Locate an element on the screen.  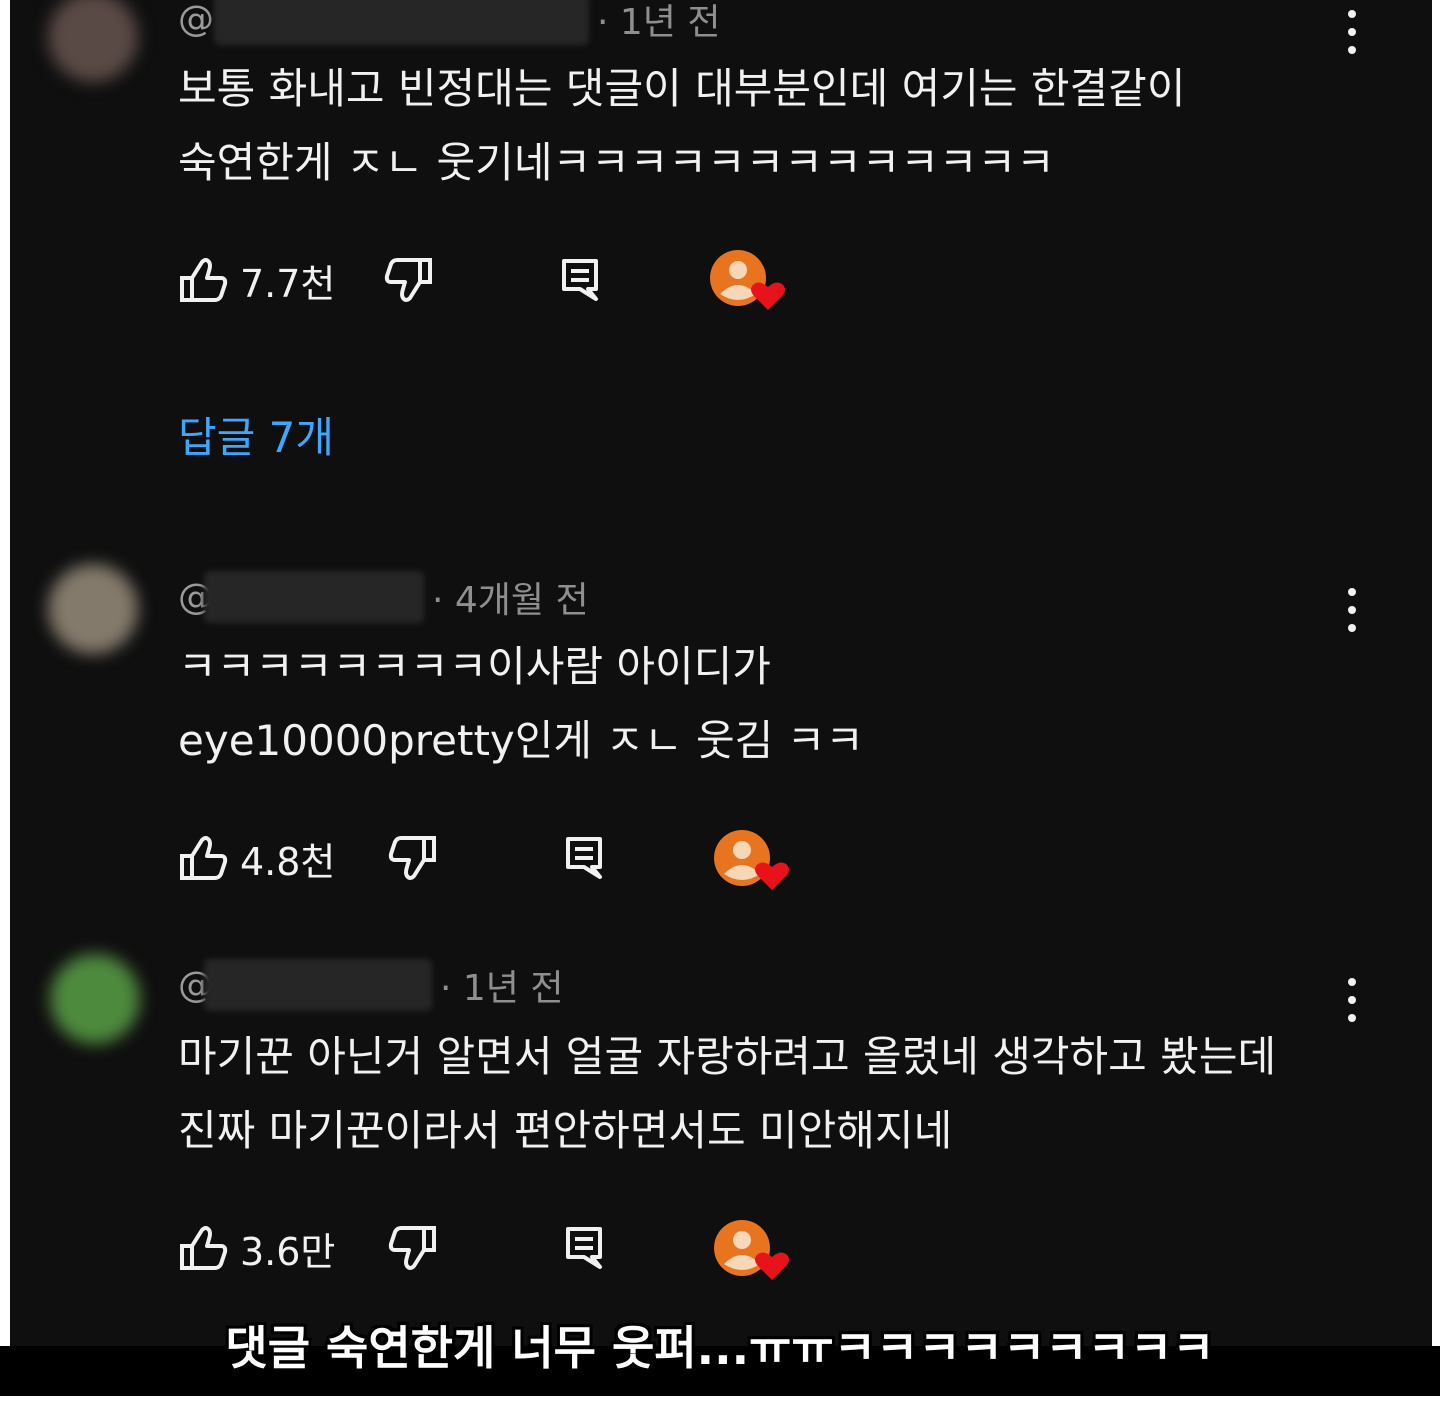
comment-line: 보통 화내고 빈정대는 댓글이 대부분인데 여기는 한결같이 is located at coordinates (682, 88).